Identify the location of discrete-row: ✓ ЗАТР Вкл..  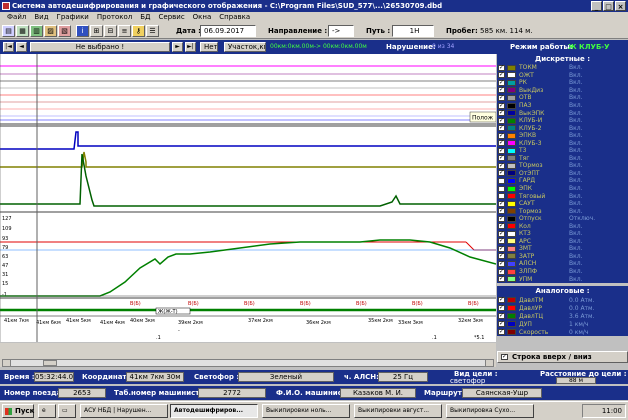
(562, 256).